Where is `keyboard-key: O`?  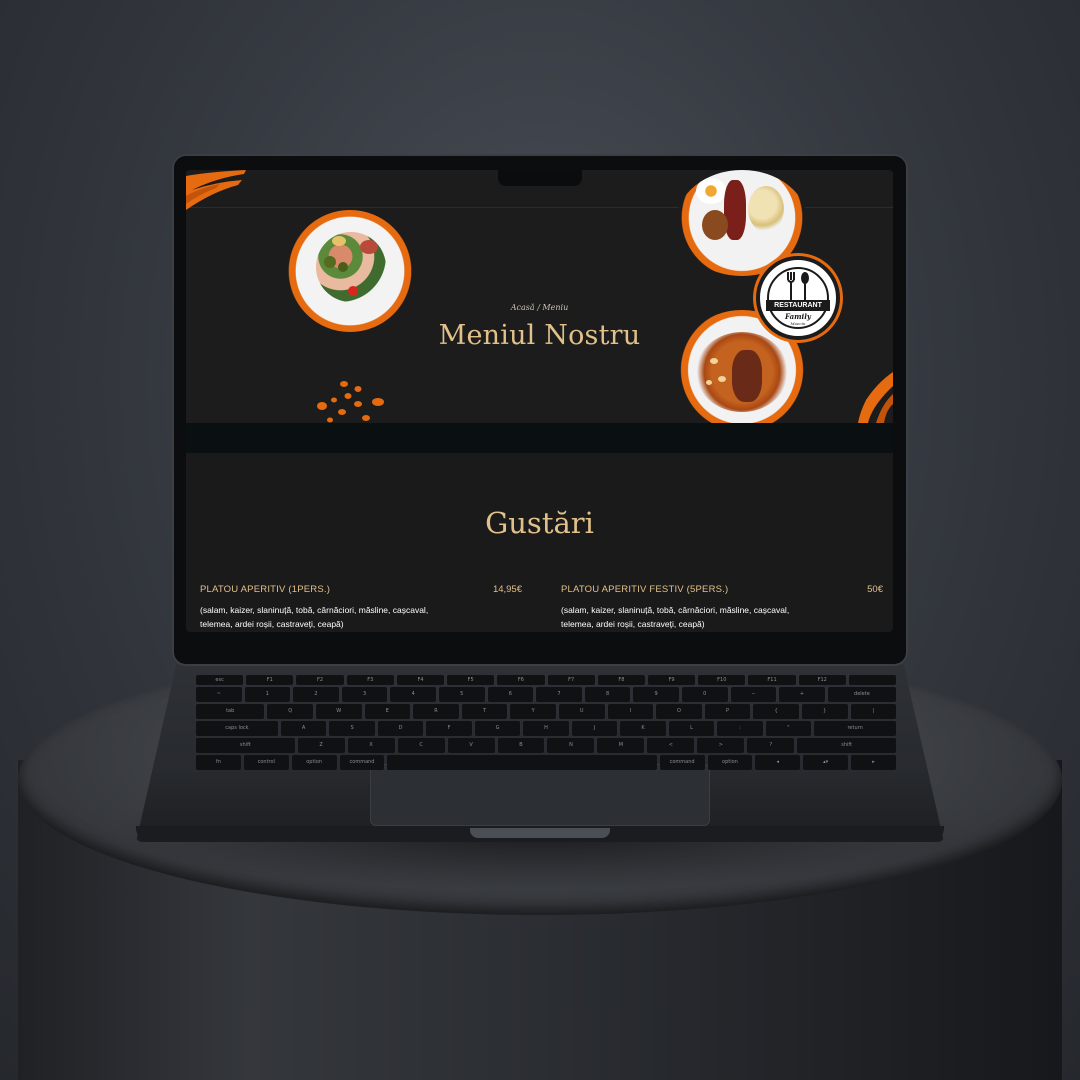 keyboard-key: O is located at coordinates (679, 711).